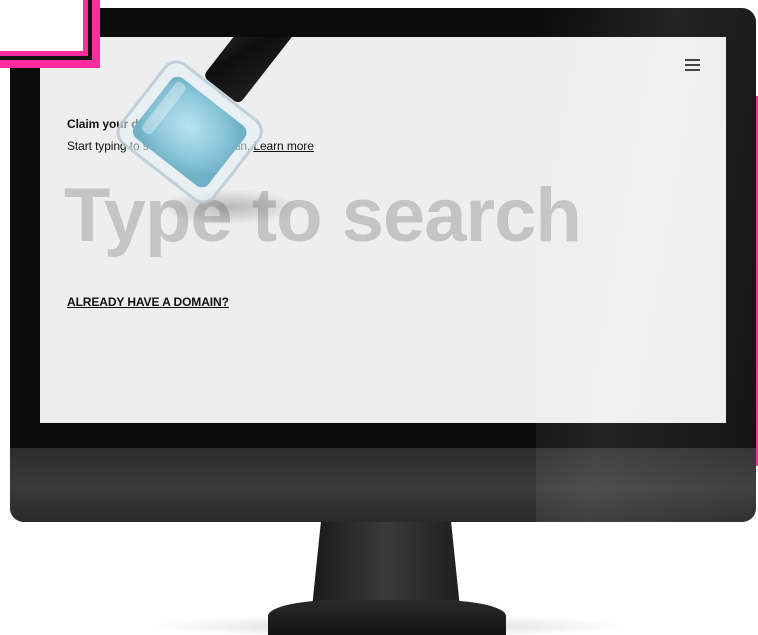  Describe the element at coordinates (386, 565) in the screenshot. I see `monitor-stand-neck` at that location.